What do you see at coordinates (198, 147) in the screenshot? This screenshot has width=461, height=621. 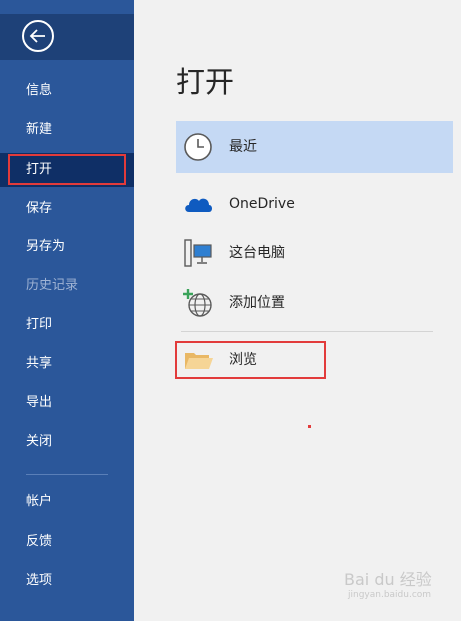 I see `clock-icon` at bounding box center [198, 147].